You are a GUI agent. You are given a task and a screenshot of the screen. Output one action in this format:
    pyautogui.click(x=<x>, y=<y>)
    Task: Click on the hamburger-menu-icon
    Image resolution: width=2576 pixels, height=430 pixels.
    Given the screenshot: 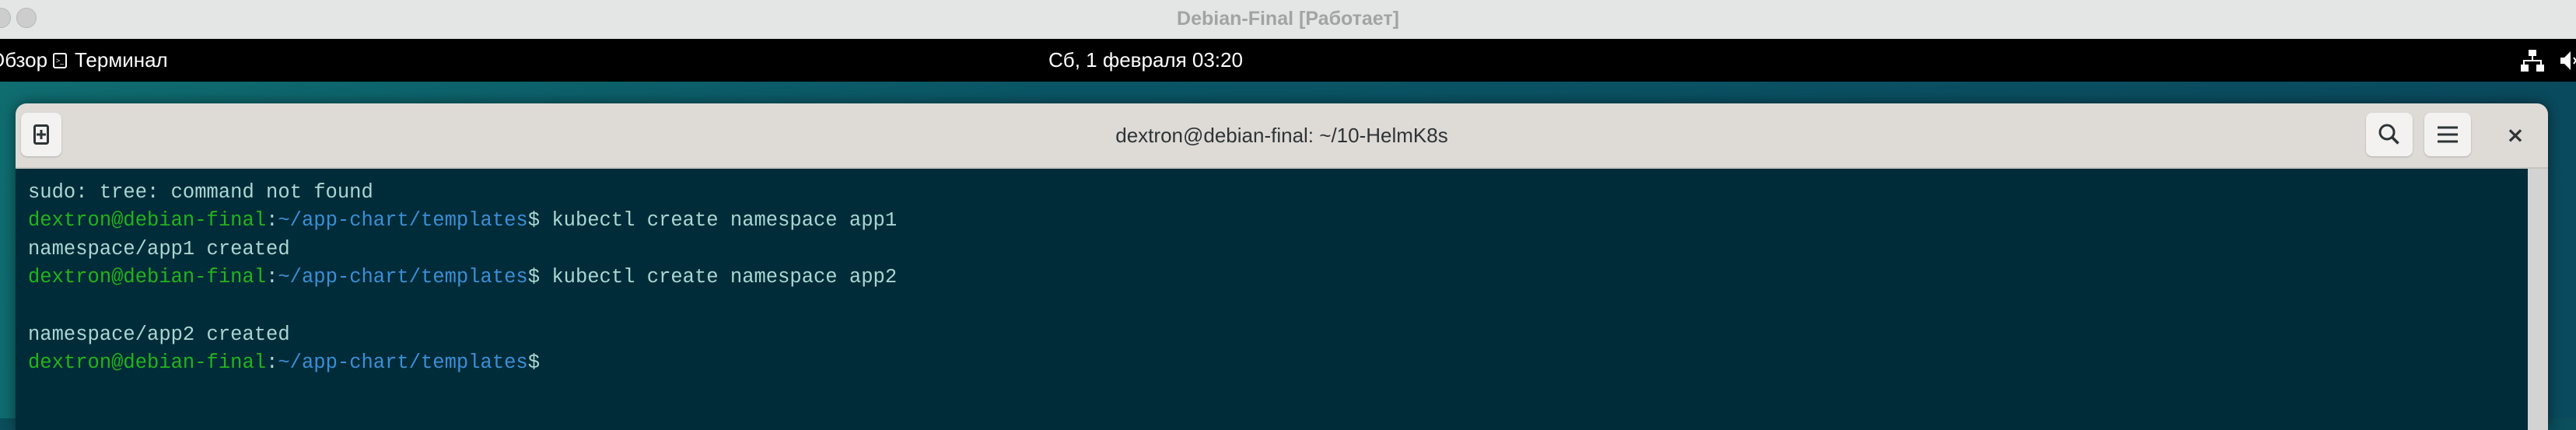 What is the action you would take?
    pyautogui.click(x=2448, y=134)
    